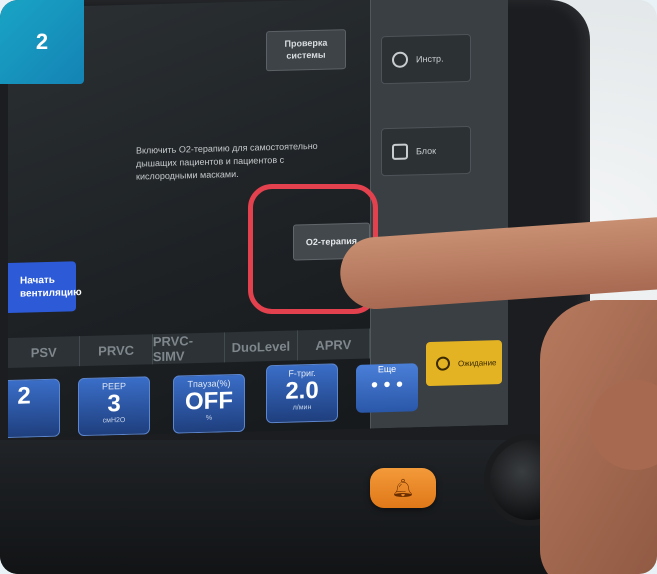 The height and width of the screenshot is (574, 657). Describe the element at coordinates (42, 42) in the screenshot. I see `step-badge: 2` at that location.